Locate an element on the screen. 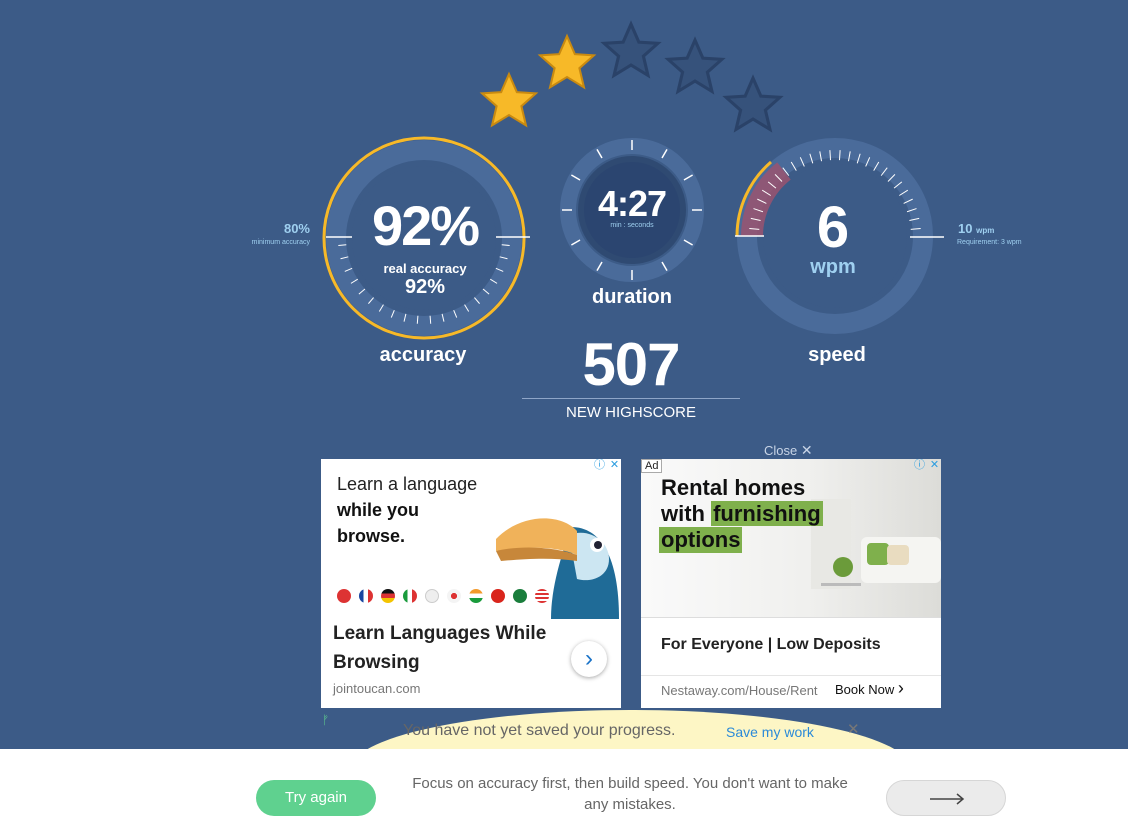 Image resolution: width=1128 pixels, height=840 pixels. duration-unit: min : seconds is located at coordinates (632, 225).